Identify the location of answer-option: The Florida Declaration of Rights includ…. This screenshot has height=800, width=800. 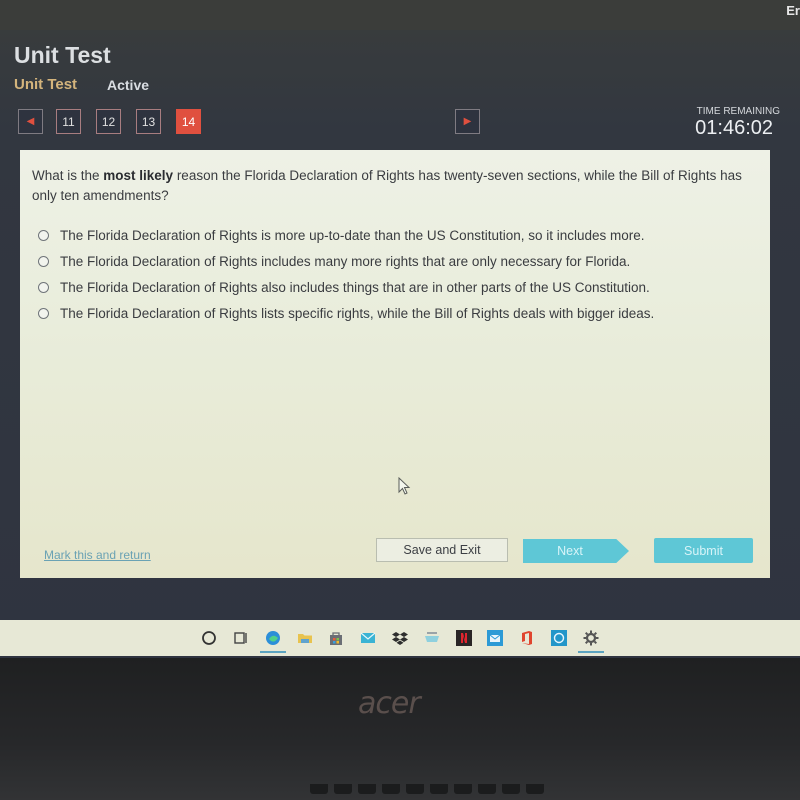
(346, 261).